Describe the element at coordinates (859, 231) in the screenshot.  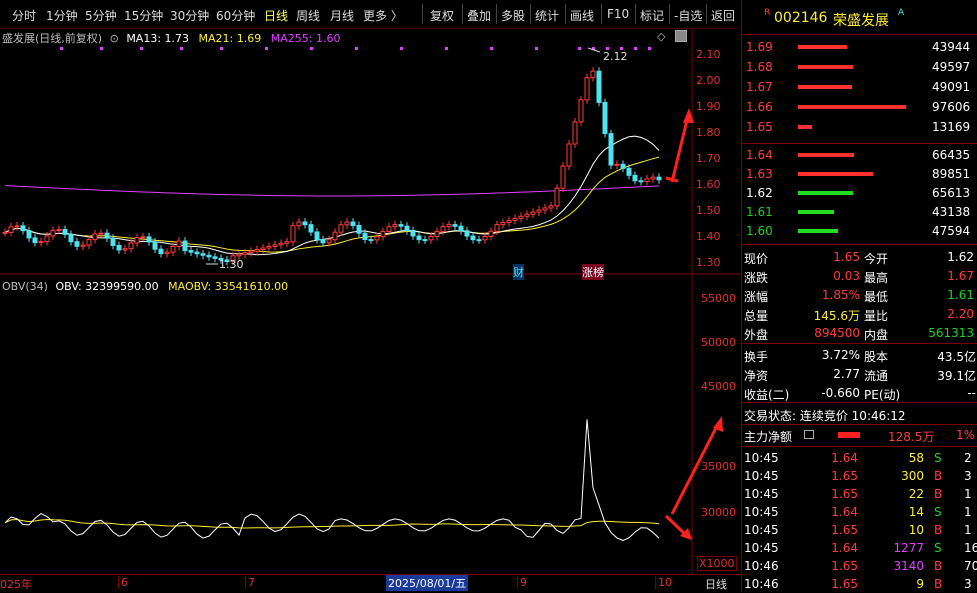
I see `bid-level-5: 1.60 47594` at that location.